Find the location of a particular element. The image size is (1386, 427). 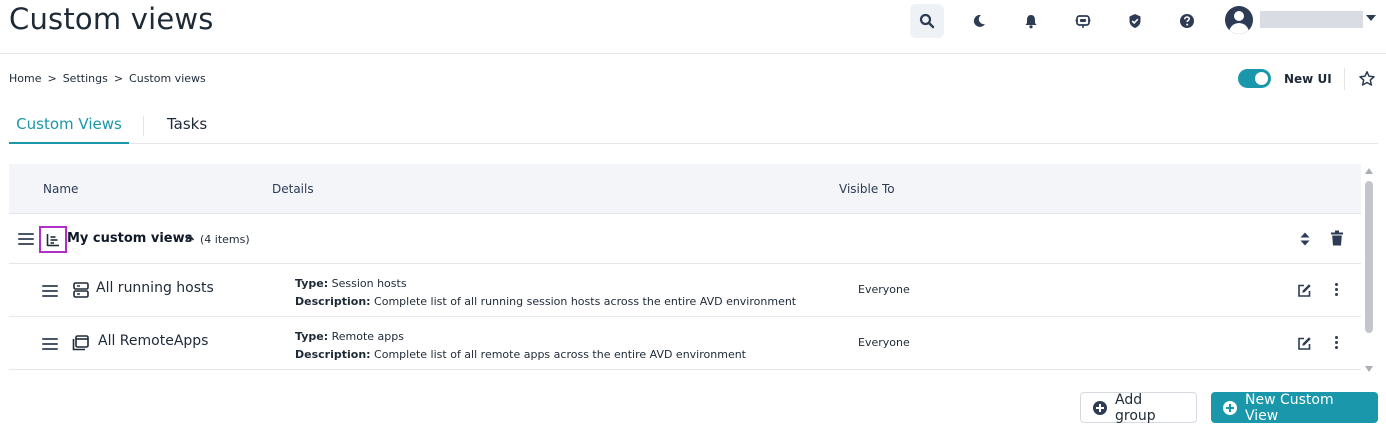

sort-icon is located at coordinates (1305, 239).